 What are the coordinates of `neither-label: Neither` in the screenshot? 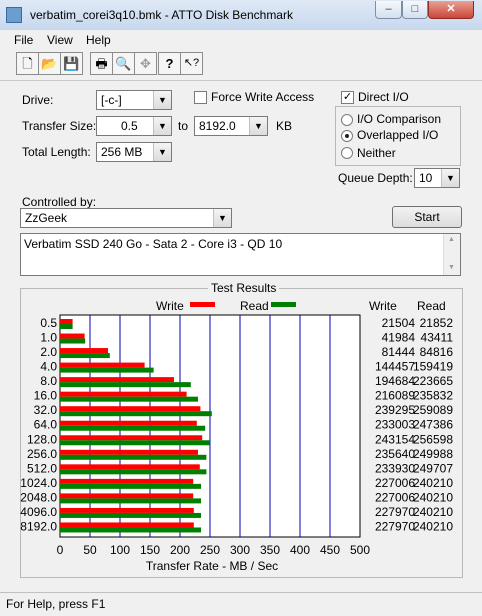 It's located at (376, 153).